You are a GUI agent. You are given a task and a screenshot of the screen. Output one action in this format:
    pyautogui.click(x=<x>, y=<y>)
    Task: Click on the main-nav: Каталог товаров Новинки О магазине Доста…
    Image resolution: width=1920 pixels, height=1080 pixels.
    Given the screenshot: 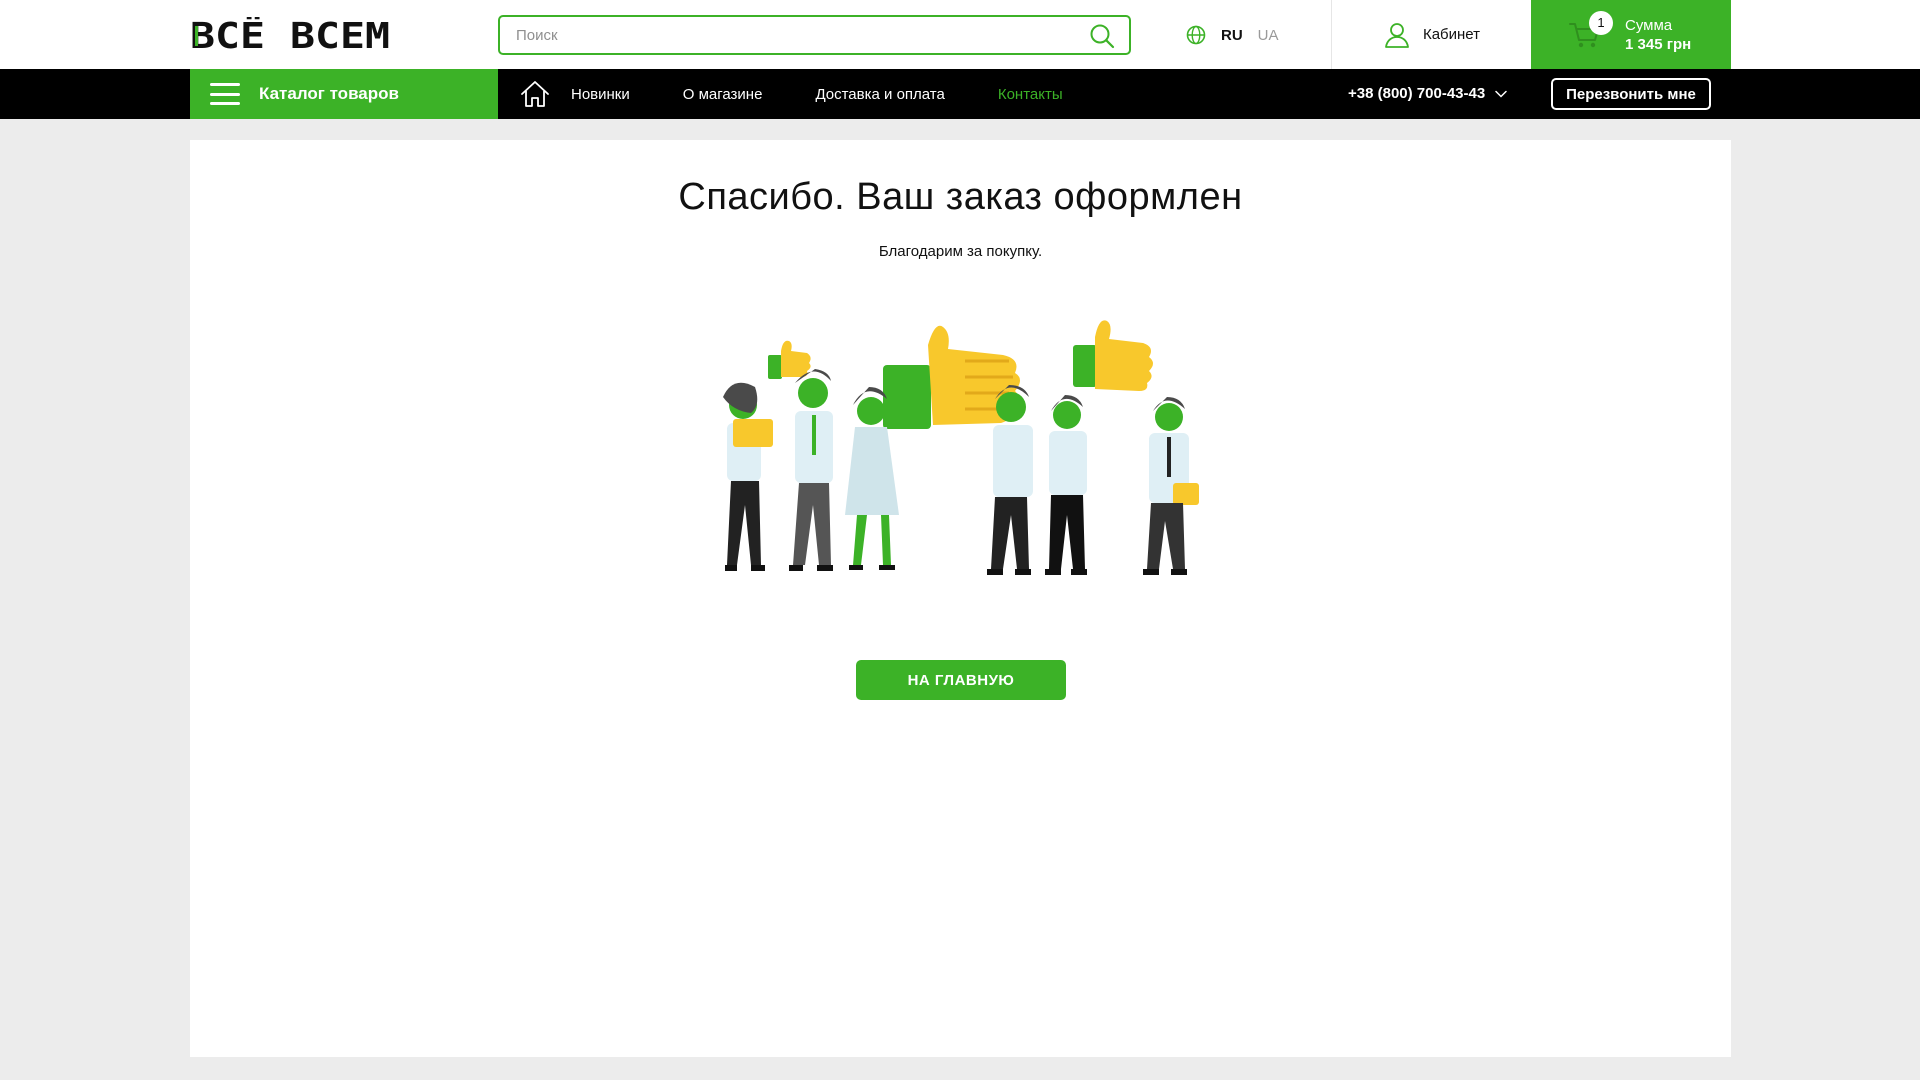 What is the action you would take?
    pyautogui.click(x=960, y=94)
    